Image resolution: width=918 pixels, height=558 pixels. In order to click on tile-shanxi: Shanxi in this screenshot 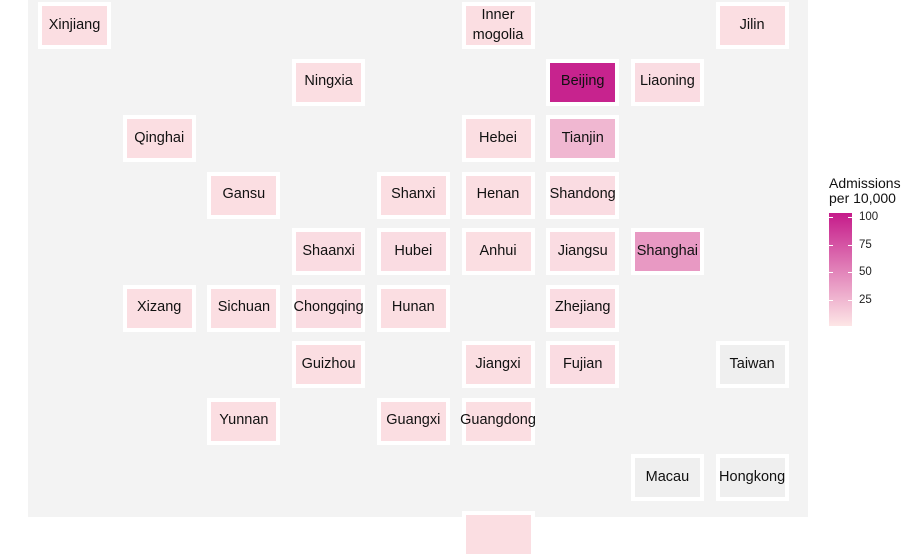, I will do `click(413, 195)`.